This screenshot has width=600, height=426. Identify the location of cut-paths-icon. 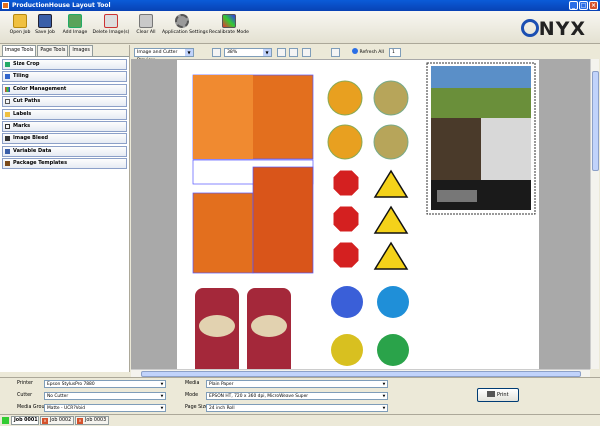
(7, 102).